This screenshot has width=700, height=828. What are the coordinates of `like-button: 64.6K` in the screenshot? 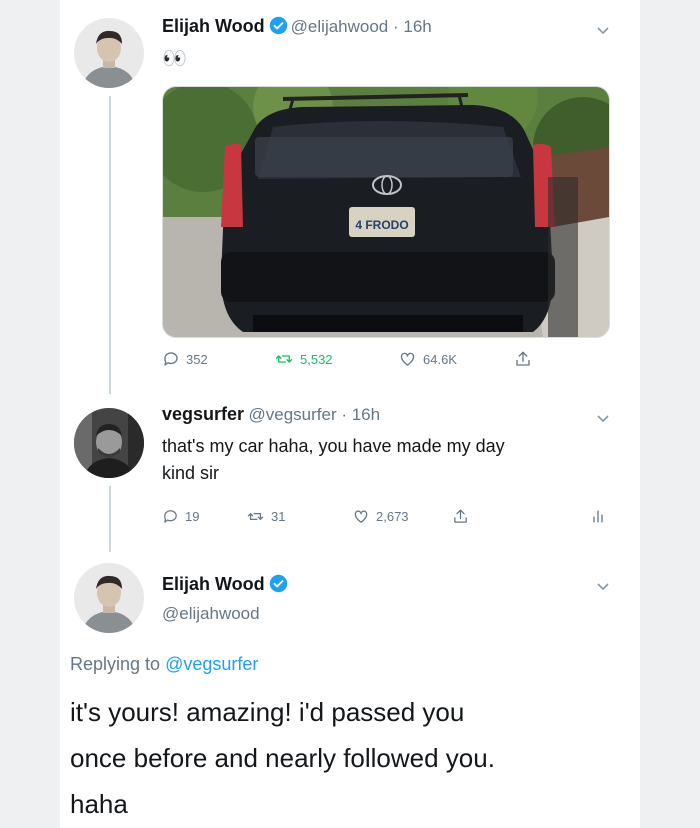 It's located at (427, 359).